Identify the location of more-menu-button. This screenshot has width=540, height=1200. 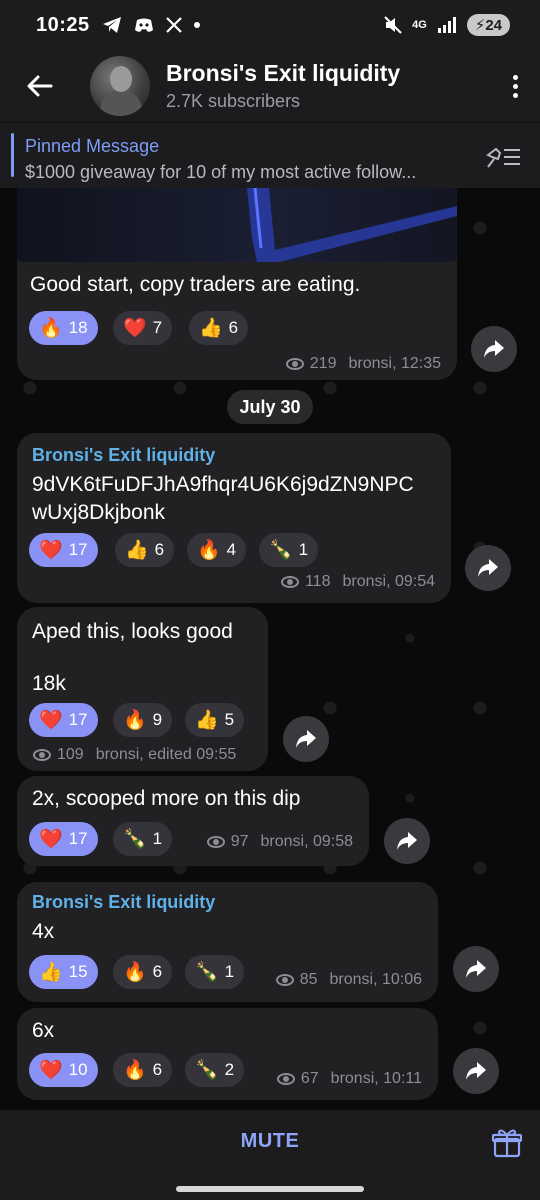
(515, 86).